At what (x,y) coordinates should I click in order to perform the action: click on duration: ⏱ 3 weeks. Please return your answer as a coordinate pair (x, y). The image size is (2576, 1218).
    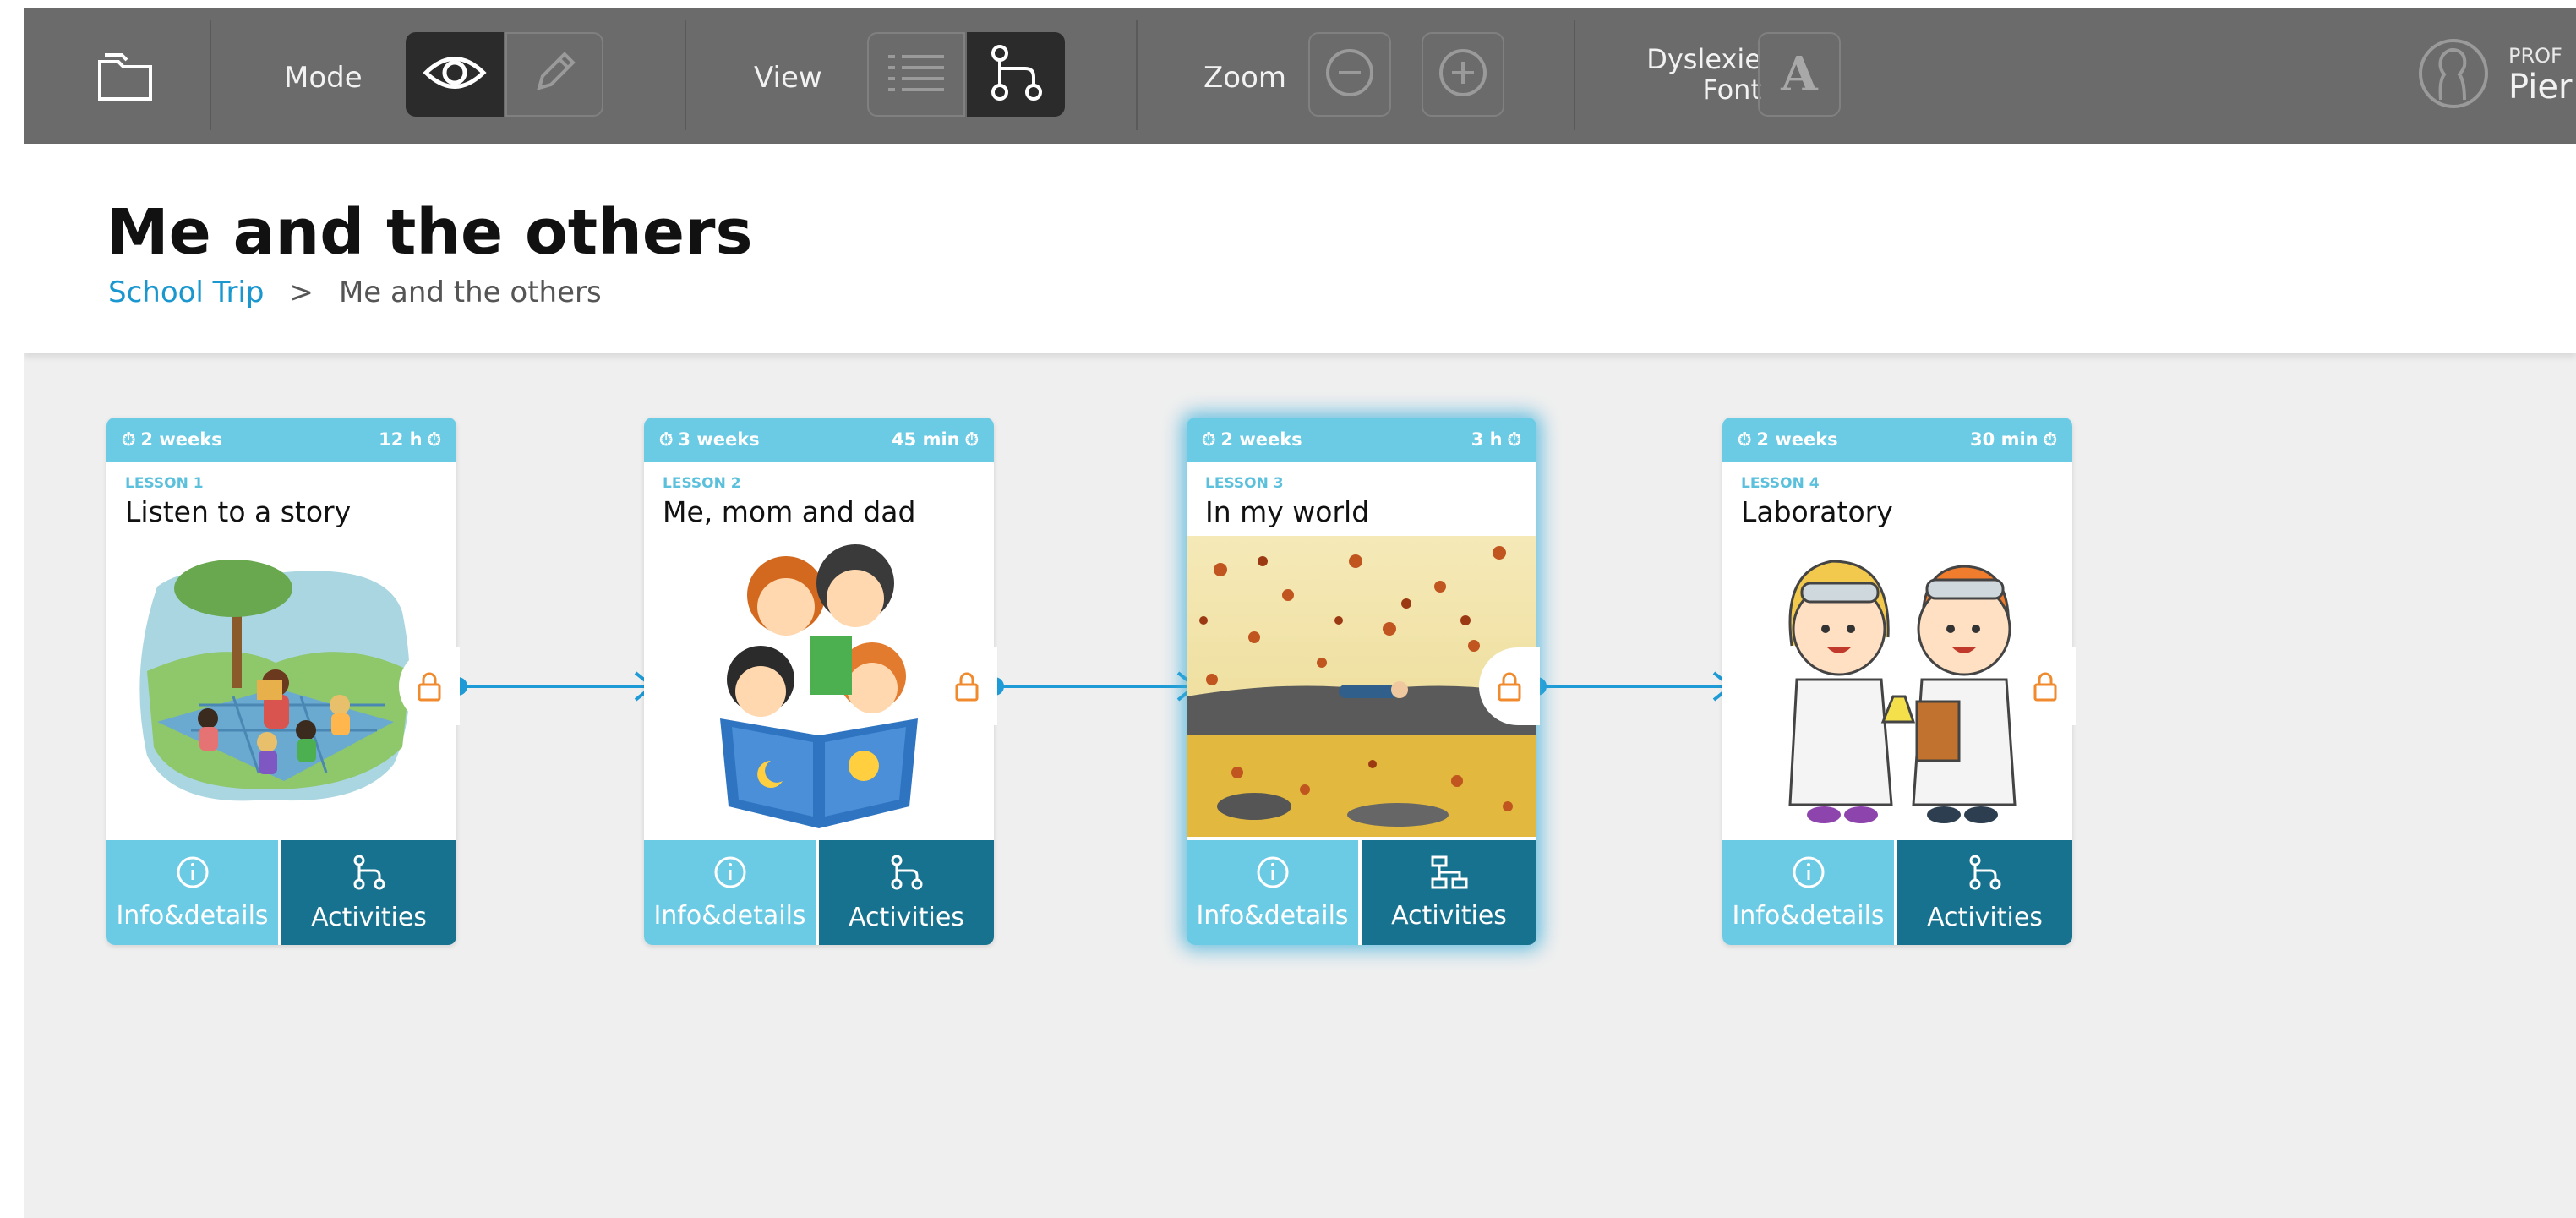
    Looking at the image, I should click on (709, 440).